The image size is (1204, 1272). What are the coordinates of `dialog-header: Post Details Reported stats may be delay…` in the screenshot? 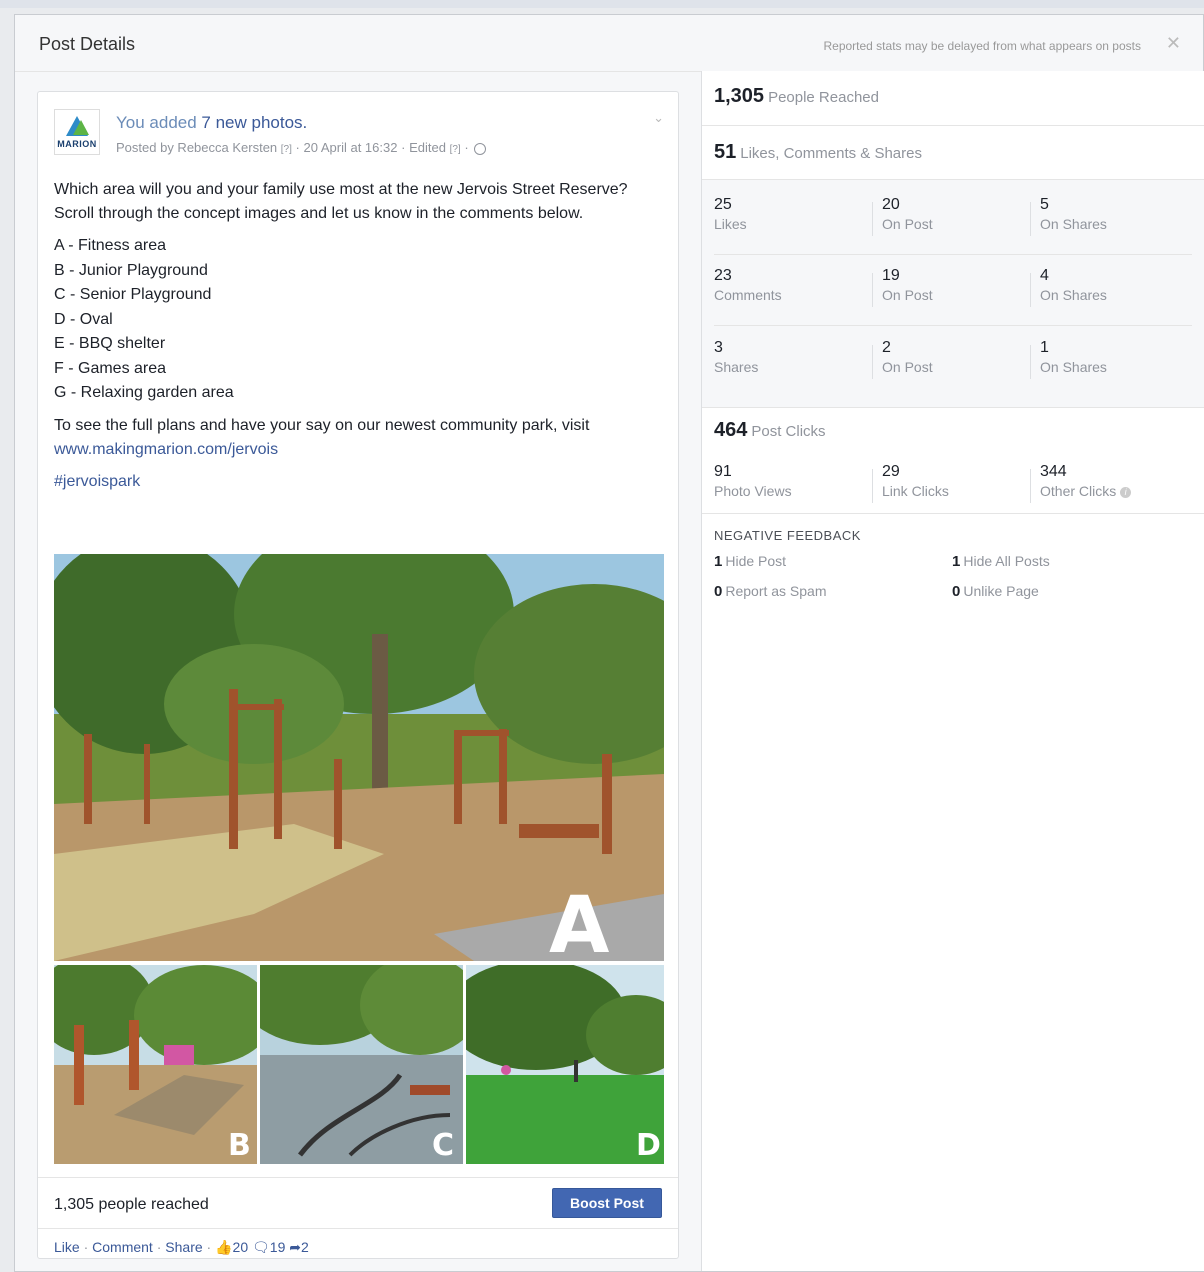 It's located at (609, 43).